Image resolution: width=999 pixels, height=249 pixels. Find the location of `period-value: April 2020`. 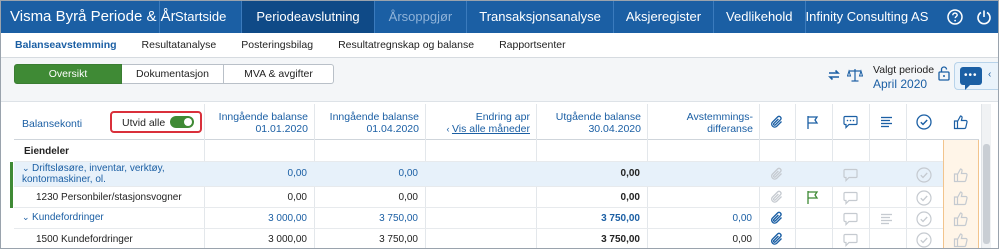

period-value: April 2020 is located at coordinates (903, 84).